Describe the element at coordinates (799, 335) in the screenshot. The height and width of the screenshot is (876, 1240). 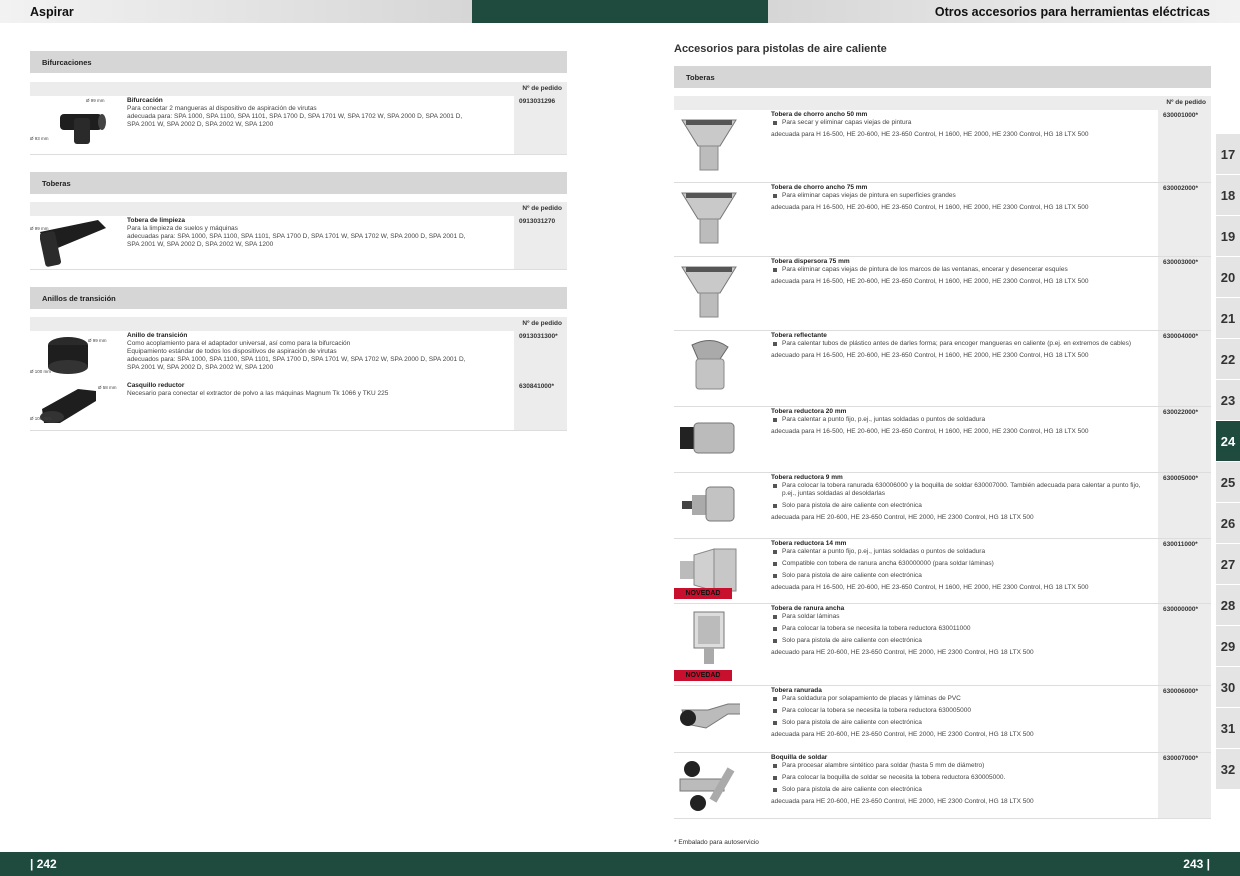
I see `product-name: Tobera reflectante` at that location.